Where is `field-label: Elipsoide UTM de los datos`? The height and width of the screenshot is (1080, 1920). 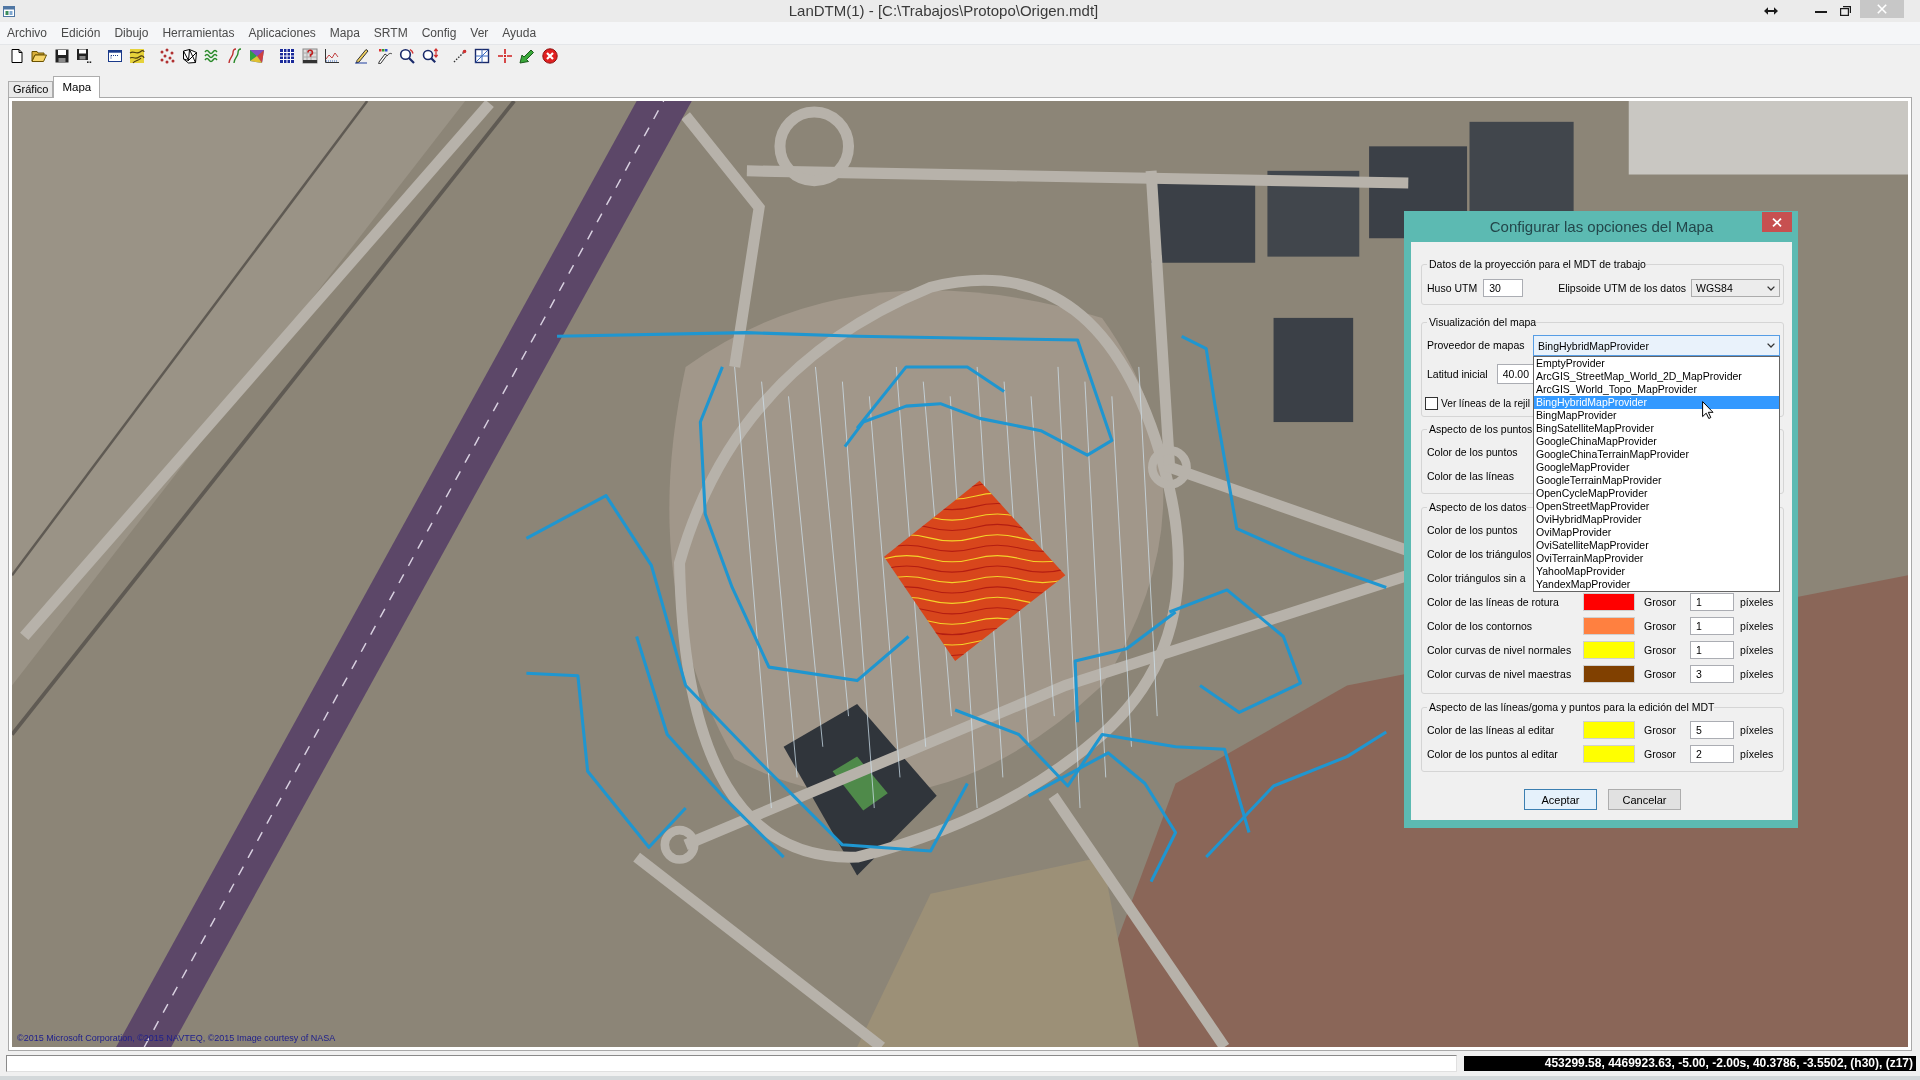 field-label: Elipsoide UTM de los datos is located at coordinates (1622, 288).